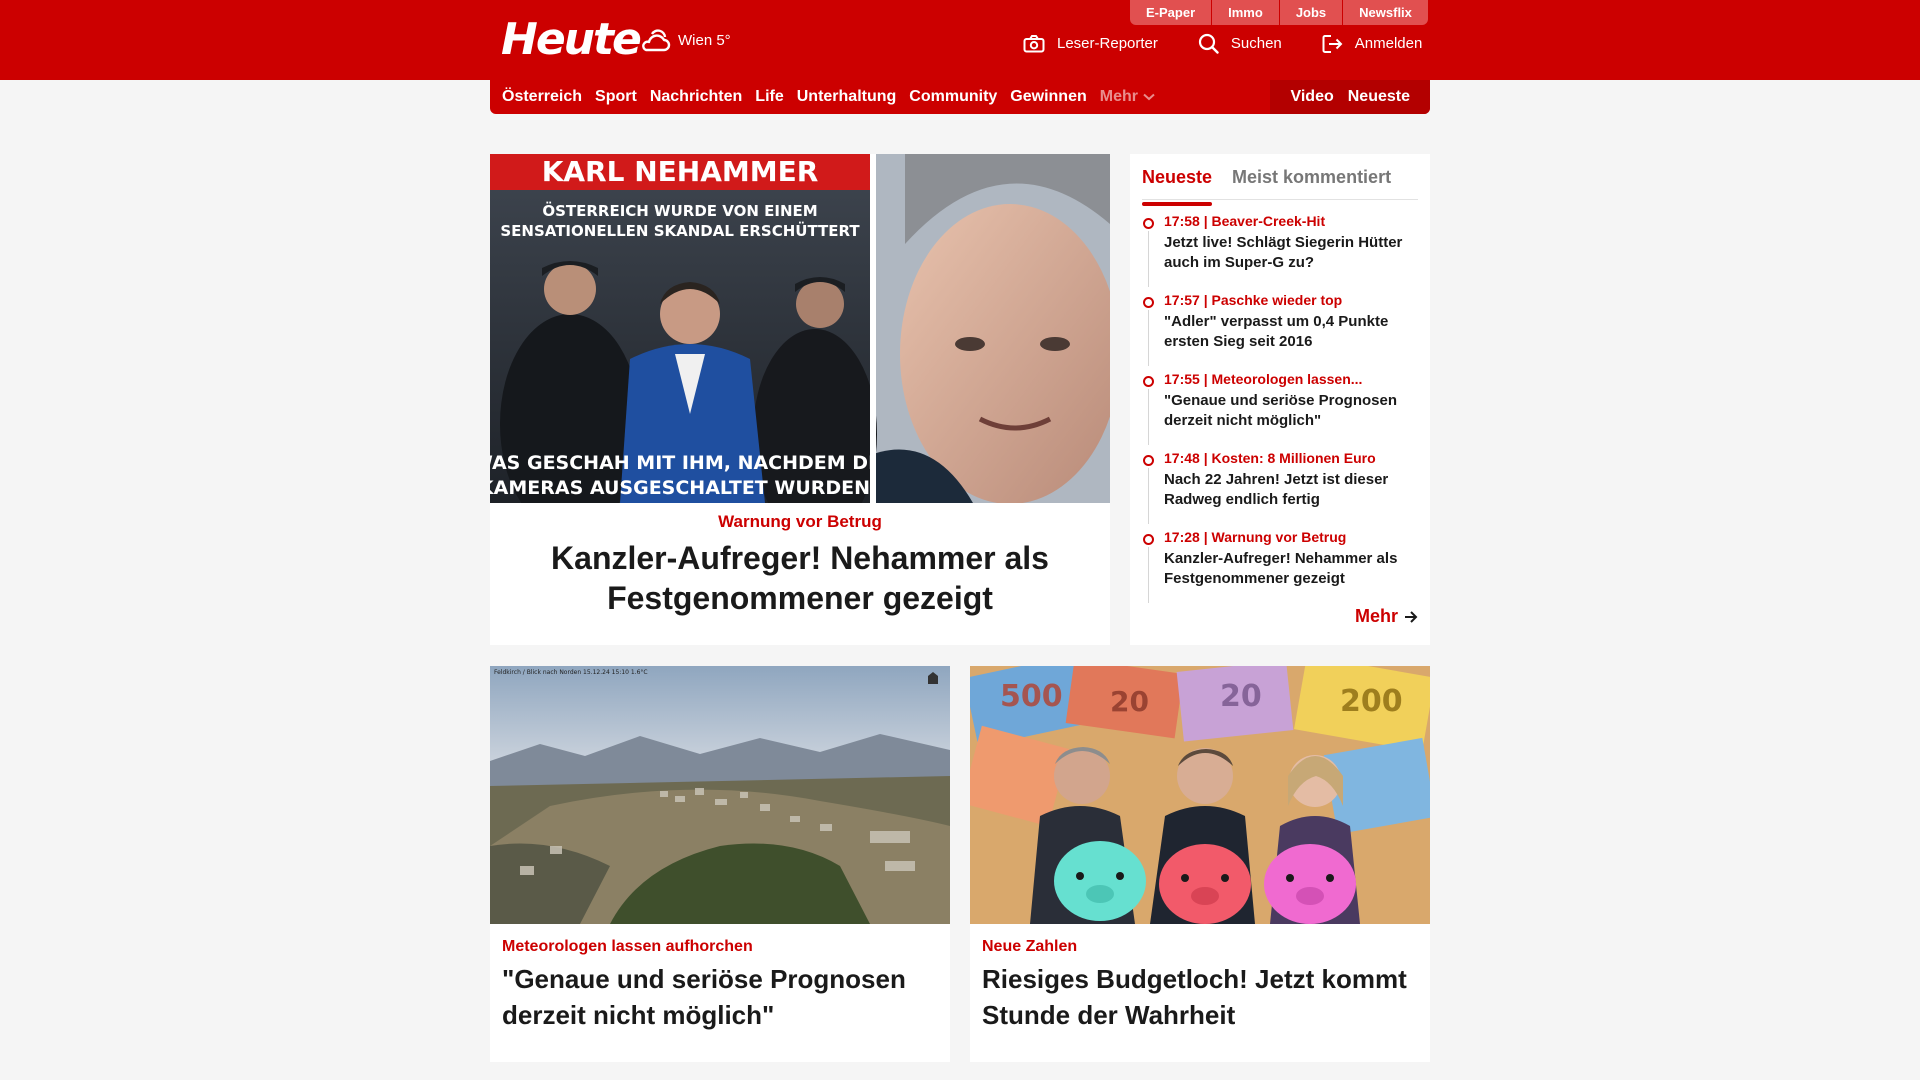 The image size is (1920, 1080). What do you see at coordinates (1253, 300) in the screenshot?
I see `ticker-meta: 17:57 | Paschke wieder top` at bounding box center [1253, 300].